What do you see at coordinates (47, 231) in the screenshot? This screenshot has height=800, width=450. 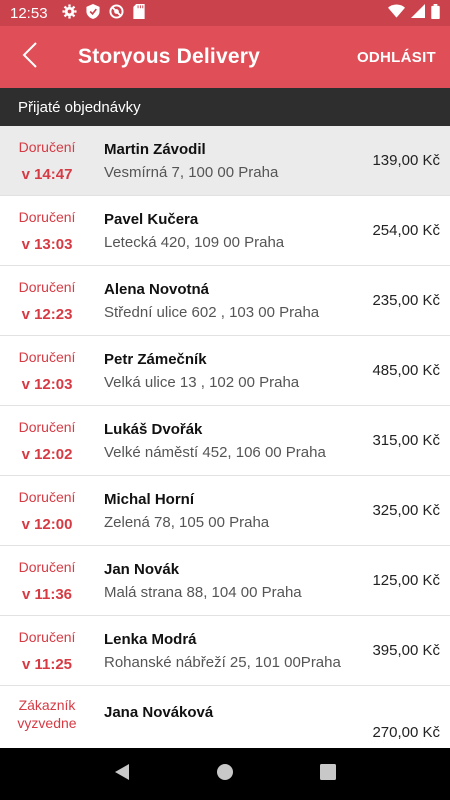 I see `order-status: Doručení v 13:03` at bounding box center [47, 231].